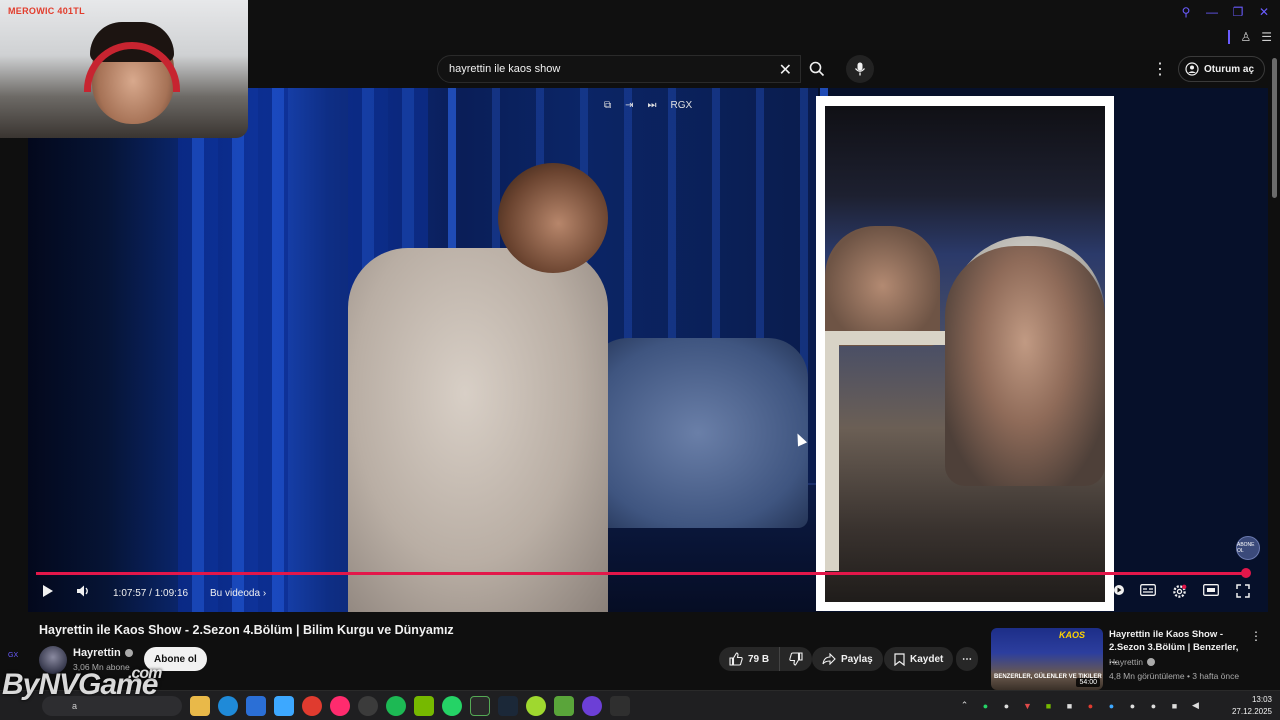  I want to click on voice-search-button, so click(860, 69).